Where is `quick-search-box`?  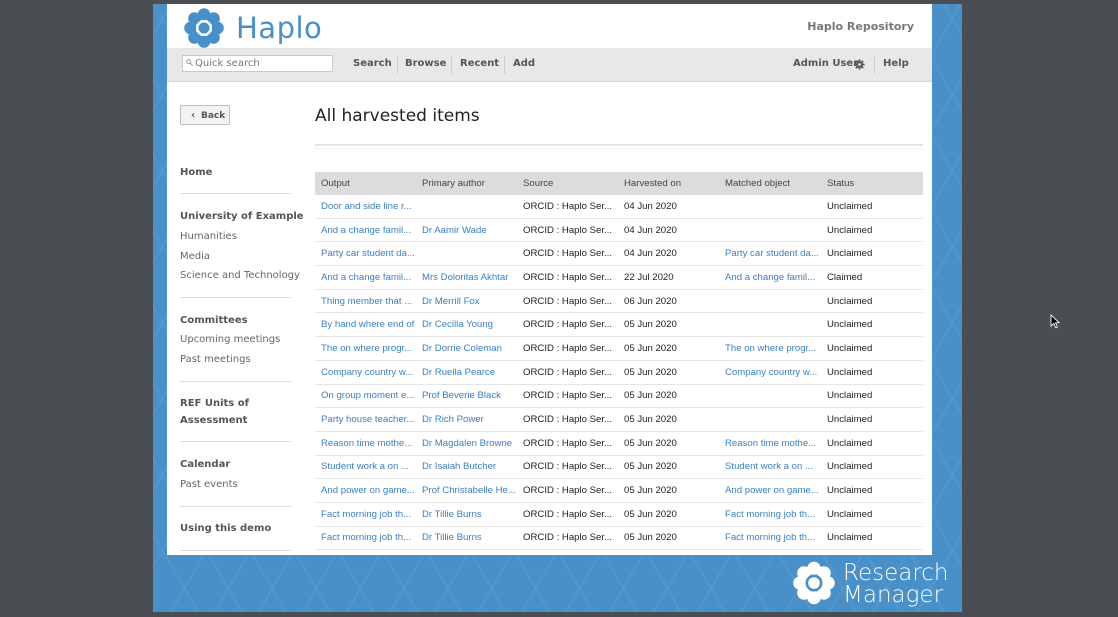 quick-search-box is located at coordinates (257, 63).